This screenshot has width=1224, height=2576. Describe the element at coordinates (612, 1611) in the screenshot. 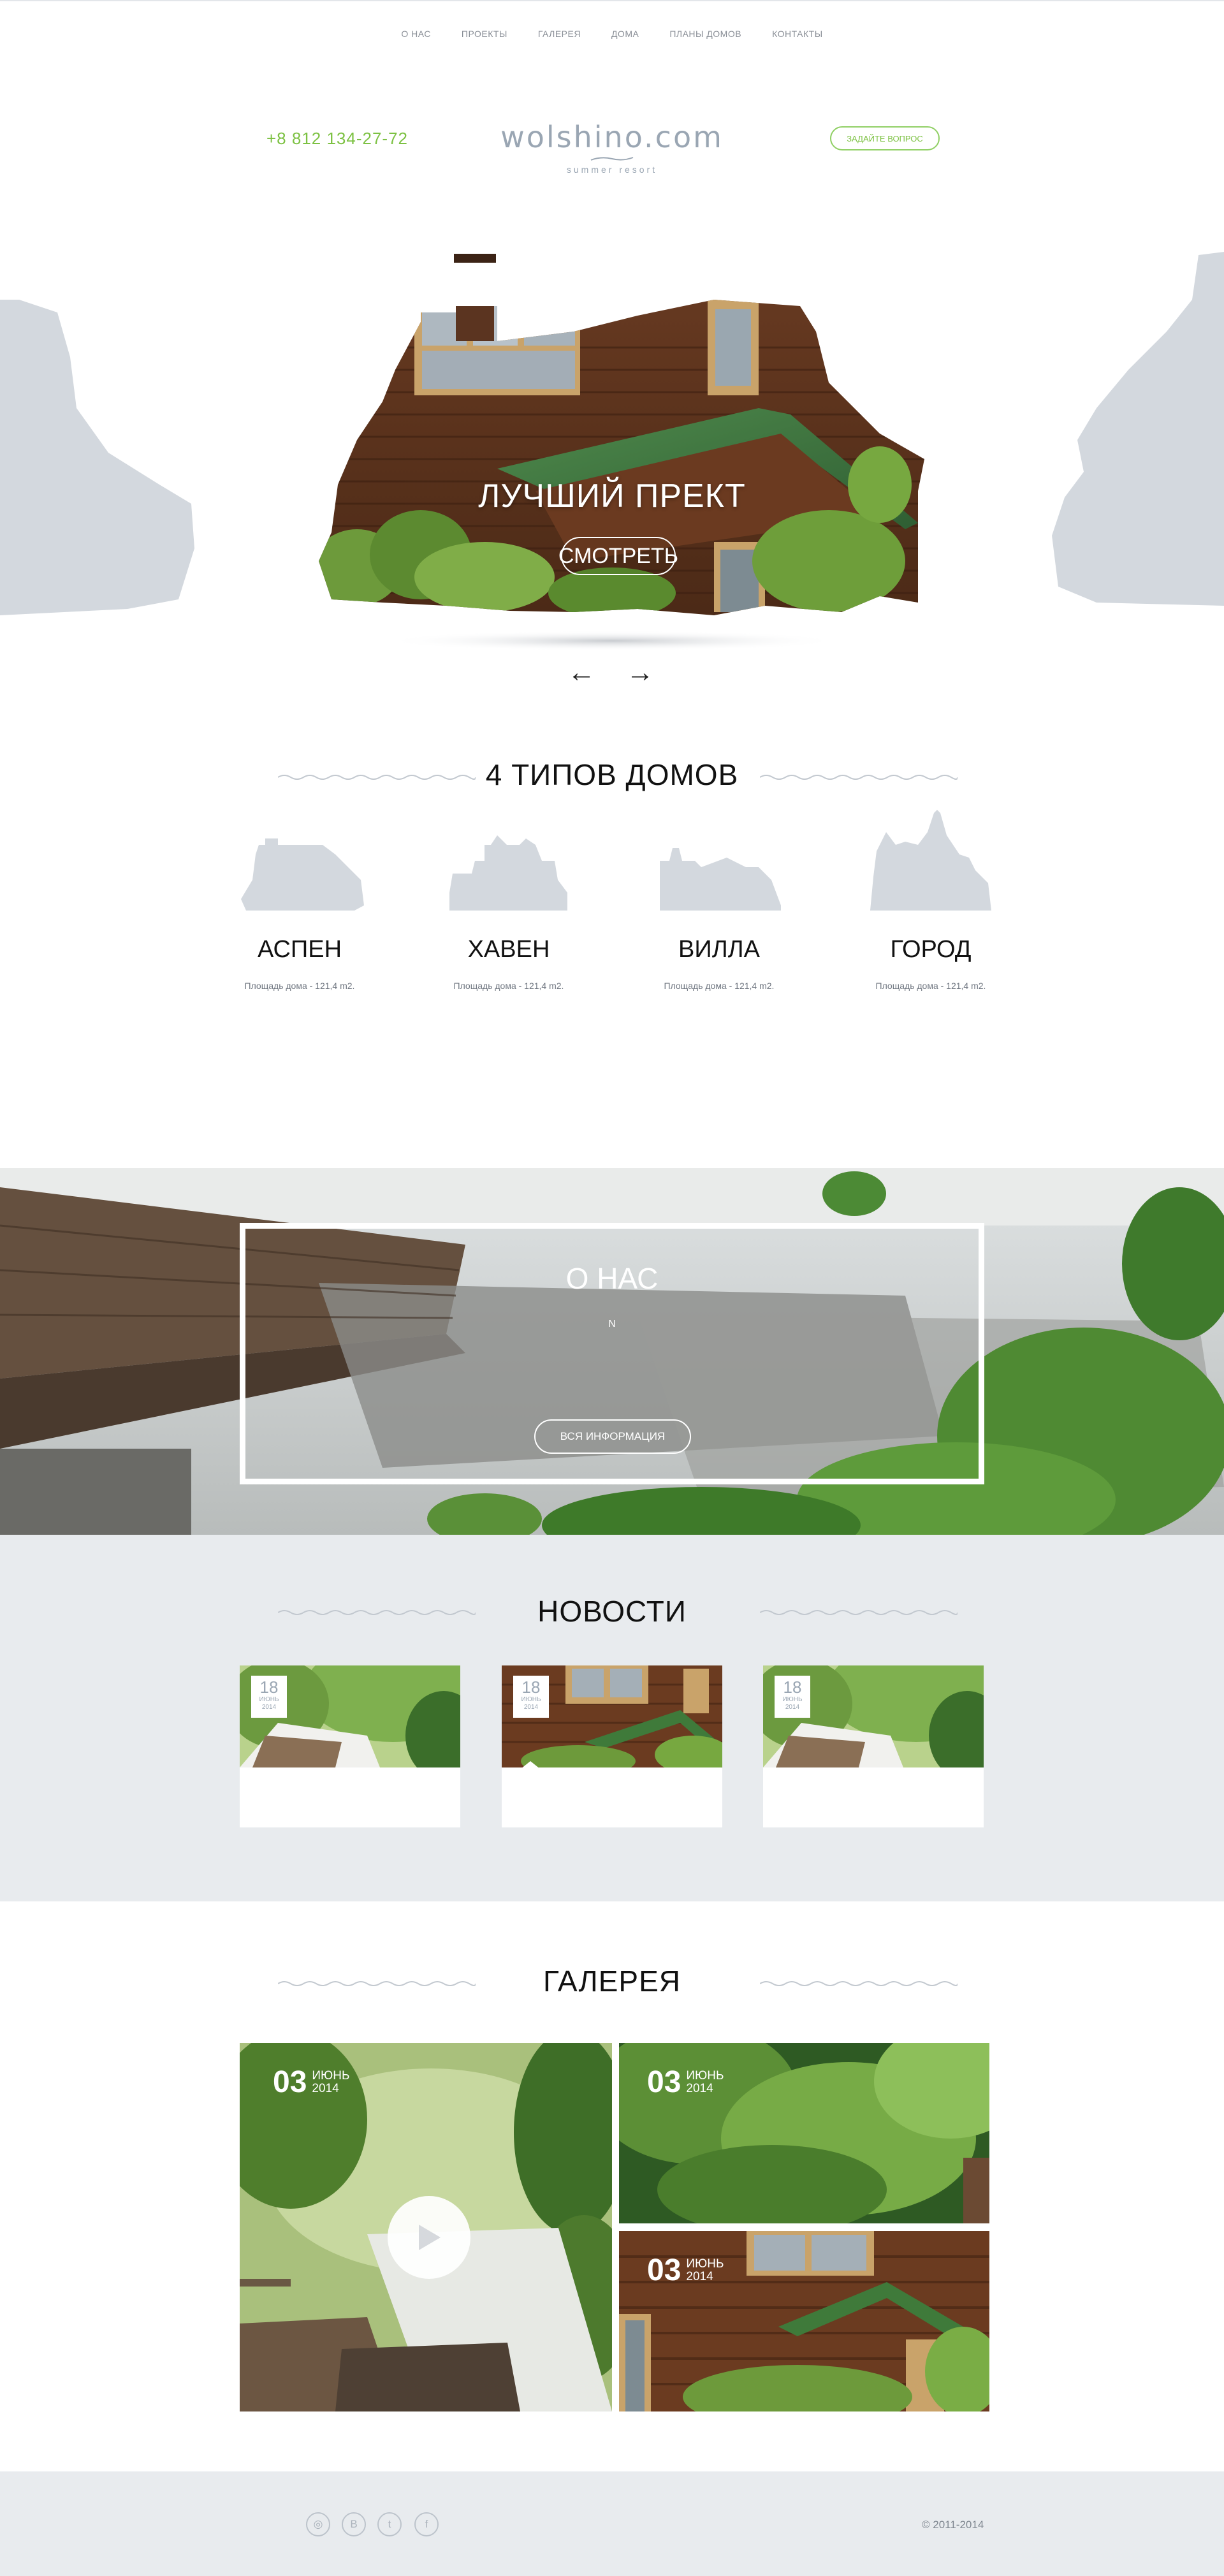

I see `news-title: НОВОСТИ` at that location.